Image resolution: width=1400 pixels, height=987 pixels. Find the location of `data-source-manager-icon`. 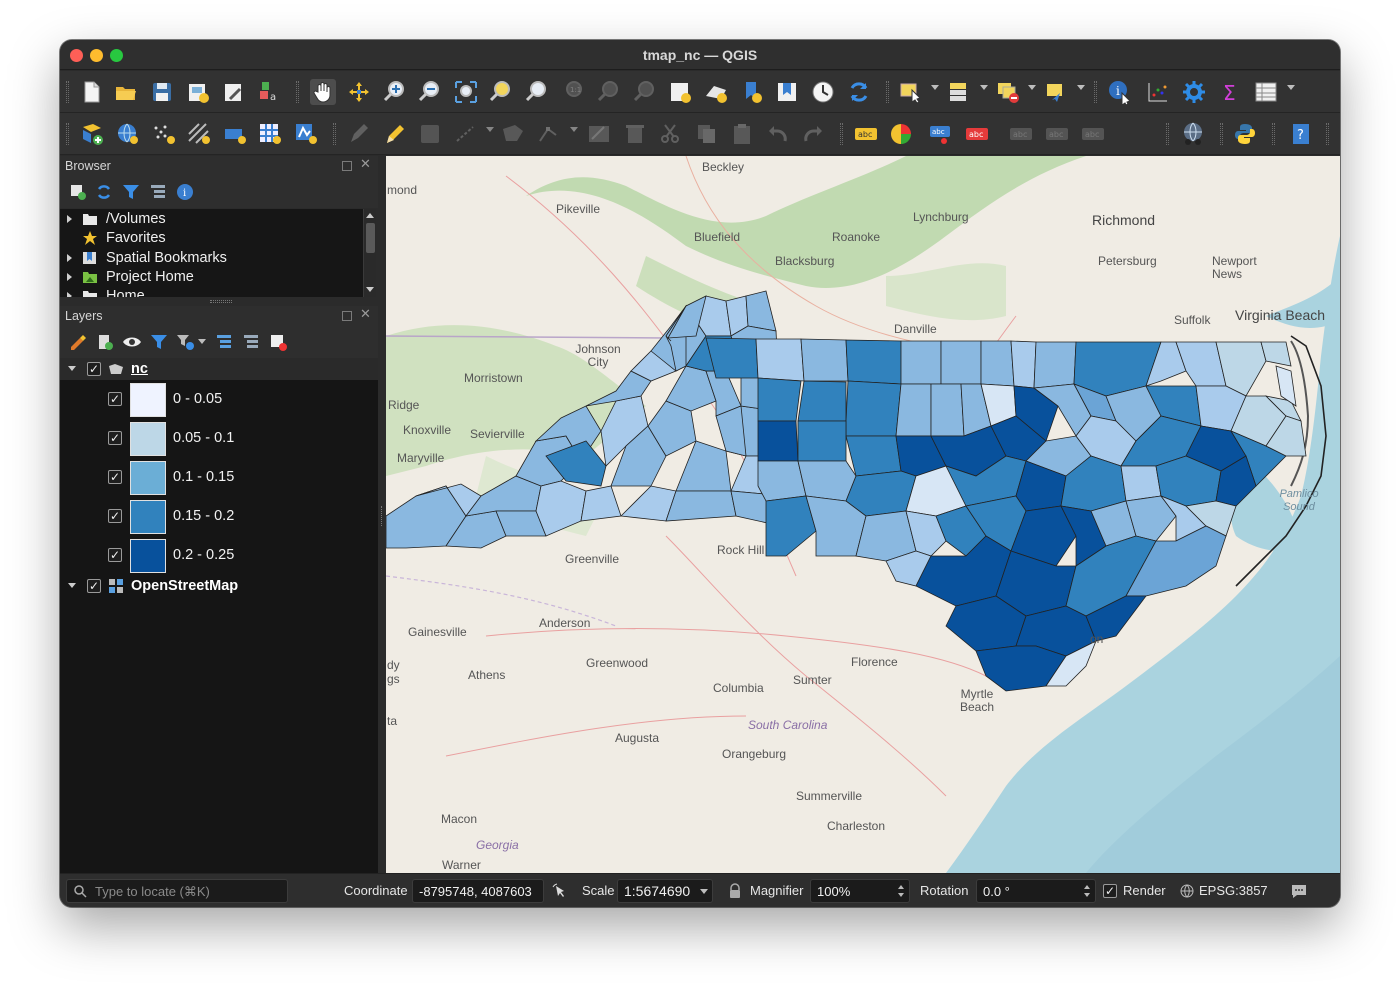

data-source-manager-icon is located at coordinates (92, 134).